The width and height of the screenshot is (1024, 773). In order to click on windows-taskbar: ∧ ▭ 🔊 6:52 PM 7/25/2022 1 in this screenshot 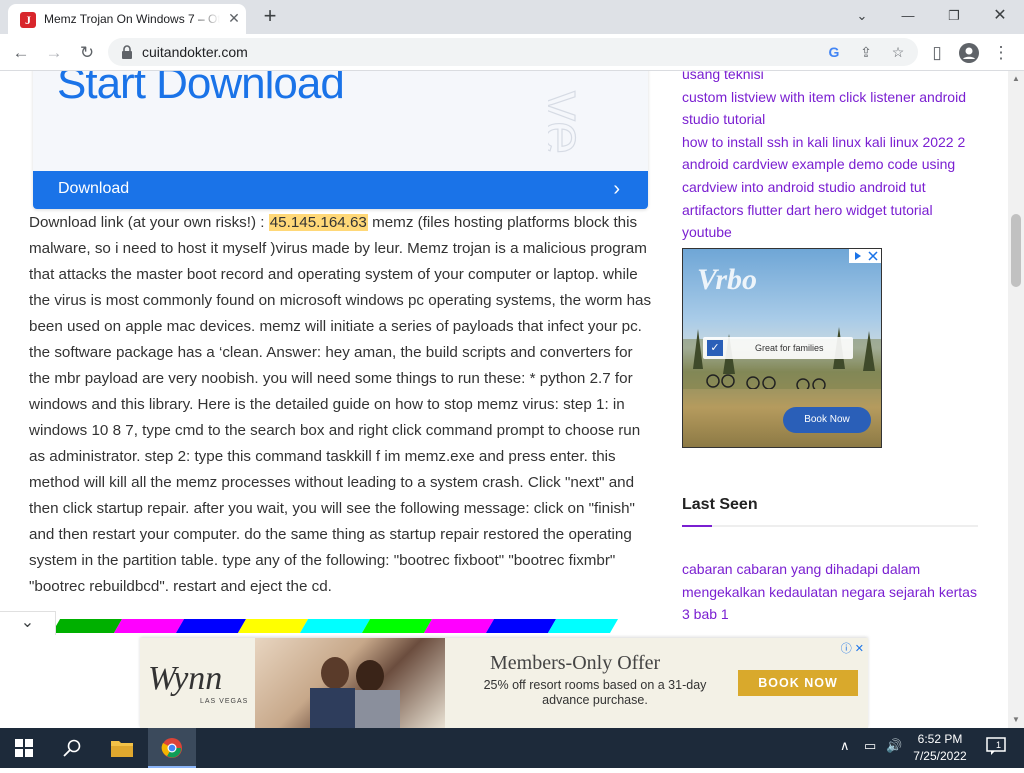, I will do `click(512, 748)`.